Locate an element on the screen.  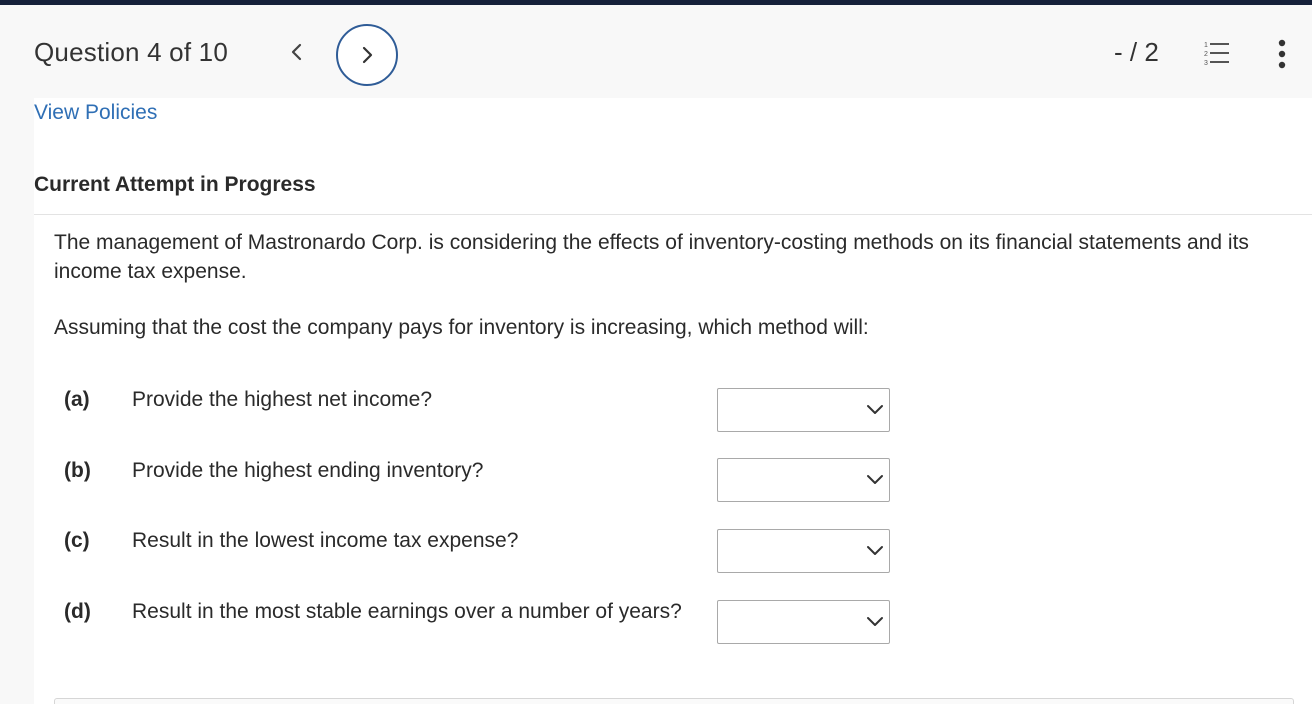
more-vertical-icon is located at coordinates (1282, 54).